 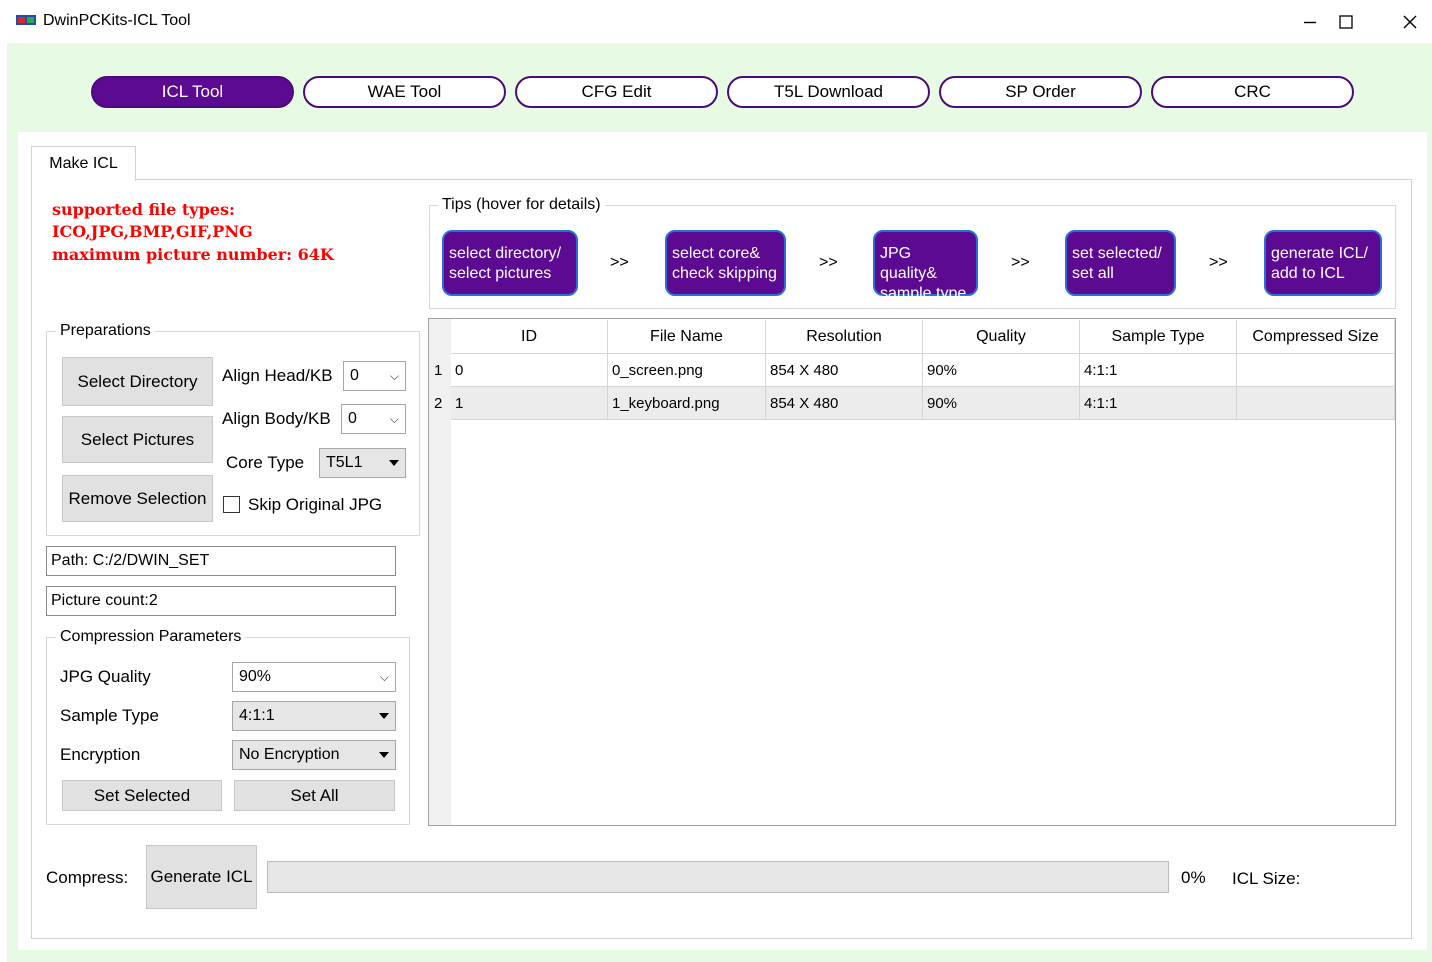 I want to click on tip-step-3-line2: sample type, so click(x=923, y=293).